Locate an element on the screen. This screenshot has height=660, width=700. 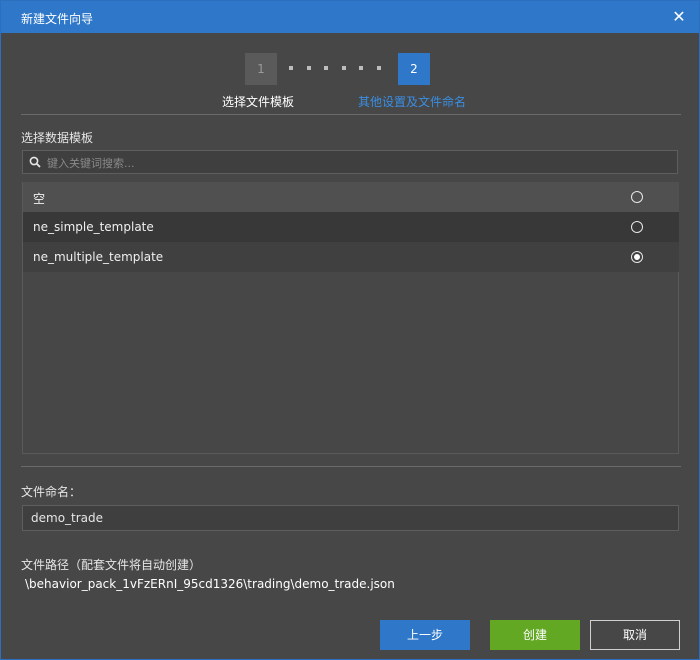
step-1-label: 选择文件模板 is located at coordinates (258, 102).